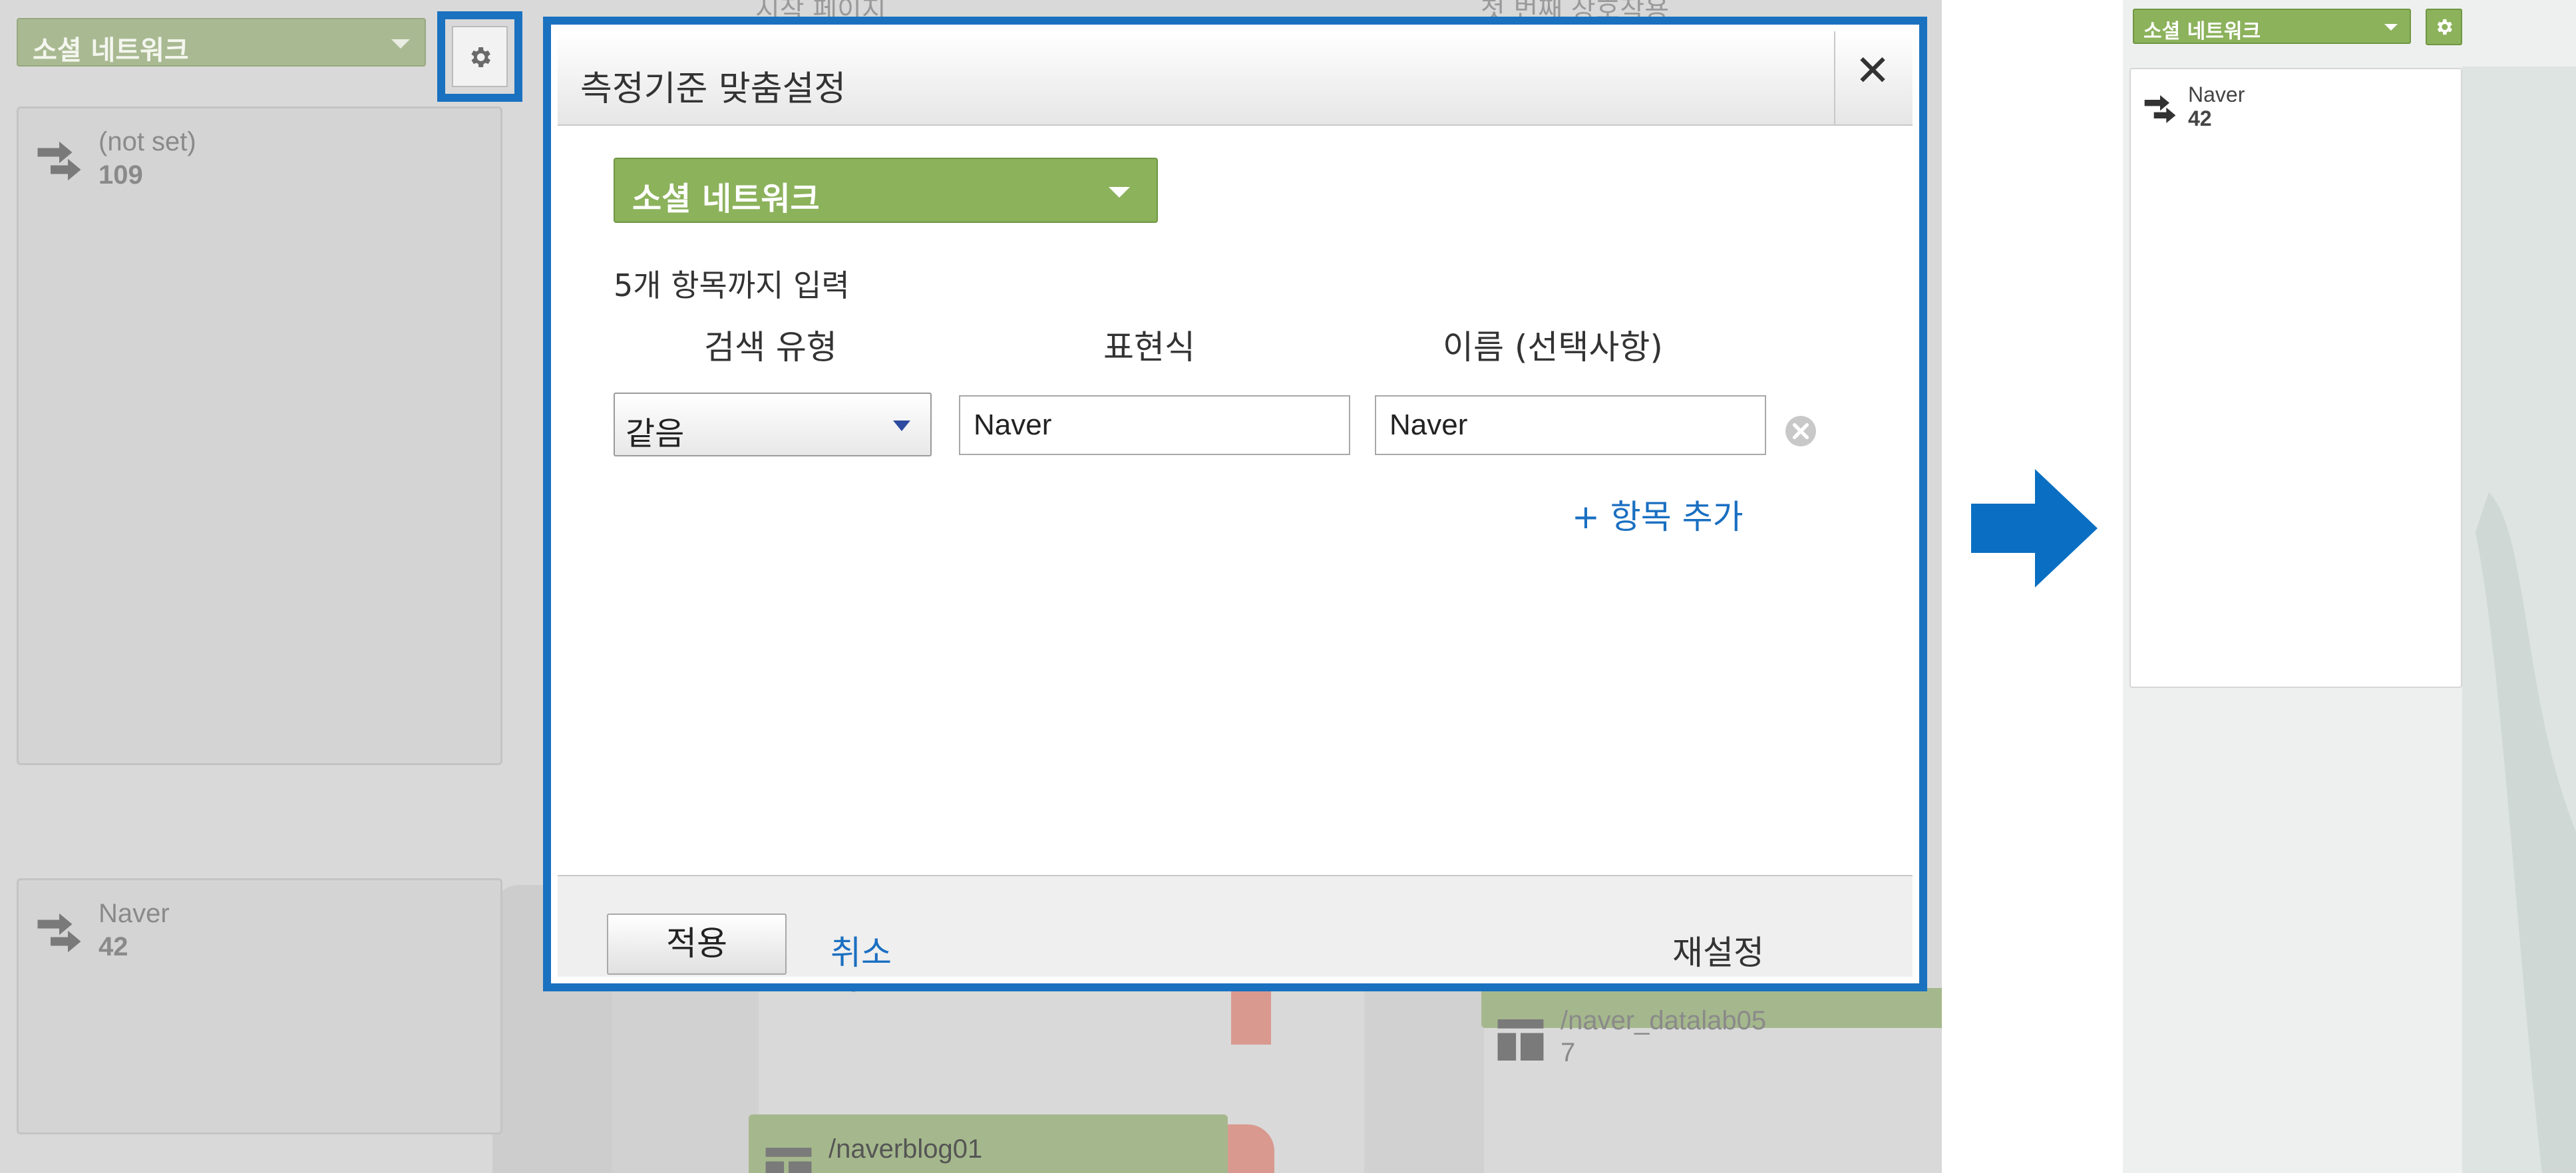 The image size is (2576, 1173). What do you see at coordinates (1664, 1020) in the screenshot?
I see `page-node-name: /naver_datalab05` at bounding box center [1664, 1020].